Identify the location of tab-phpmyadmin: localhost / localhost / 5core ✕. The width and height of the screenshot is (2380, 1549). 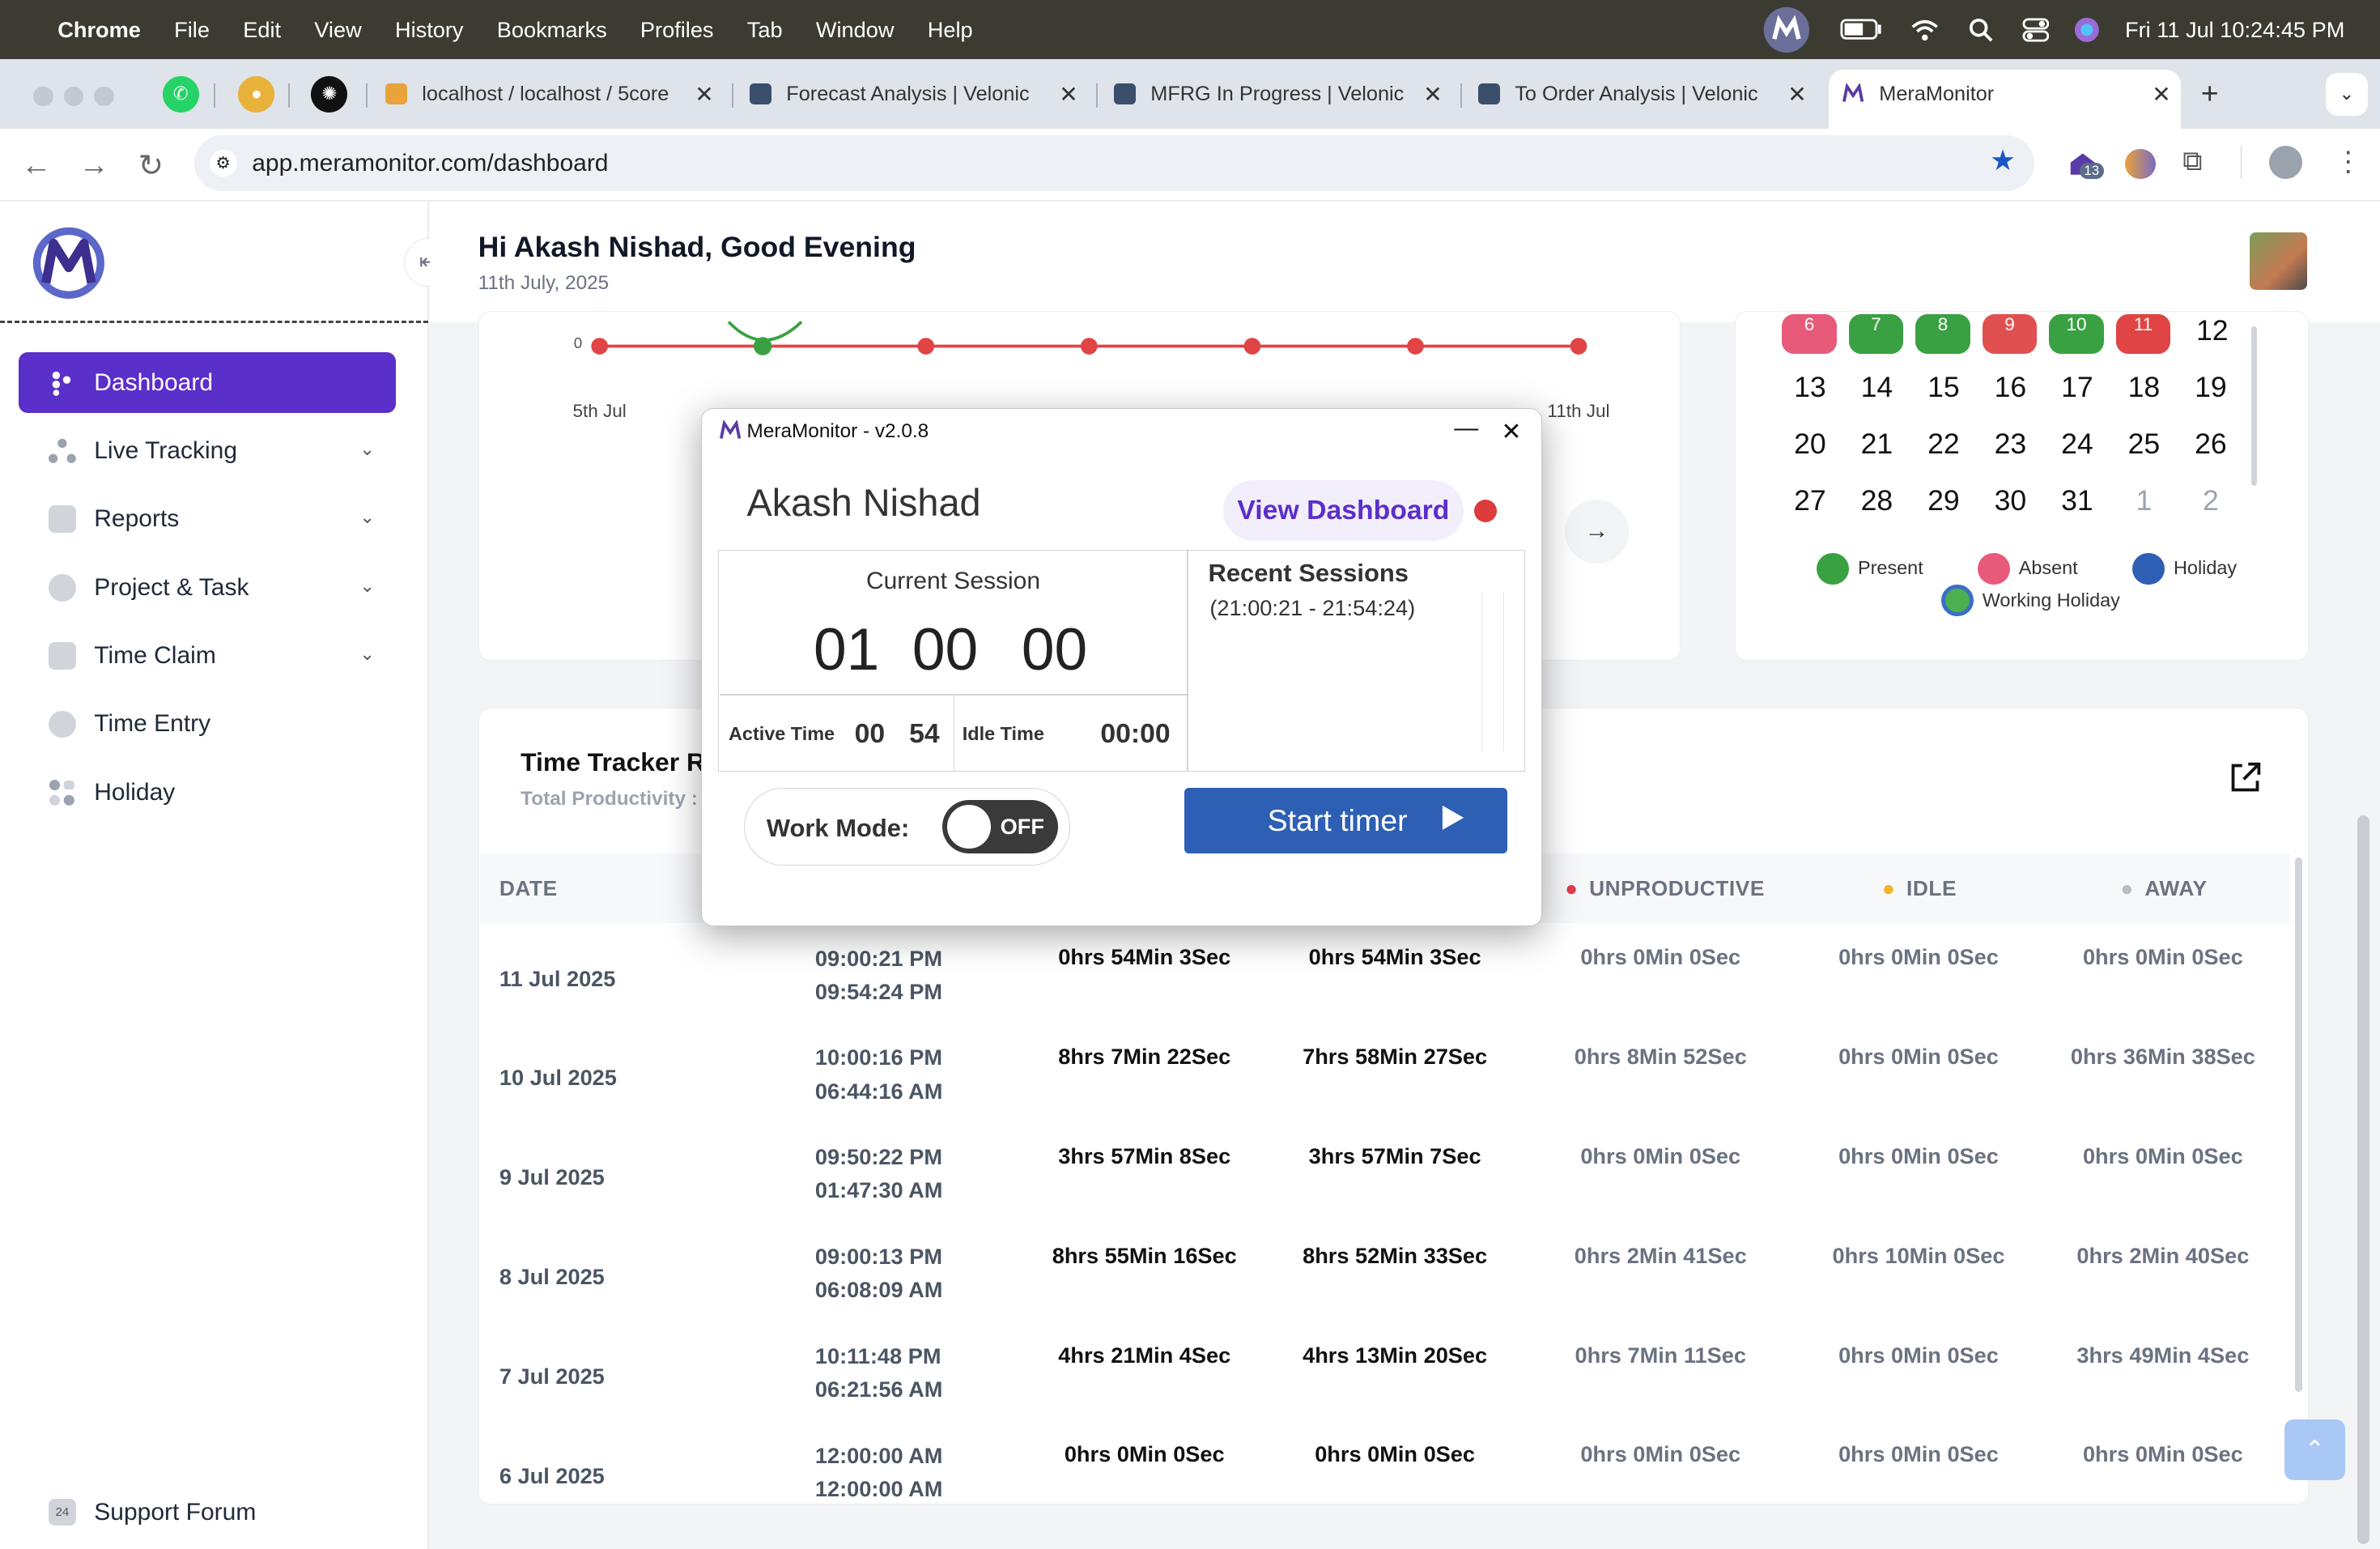
(552, 94).